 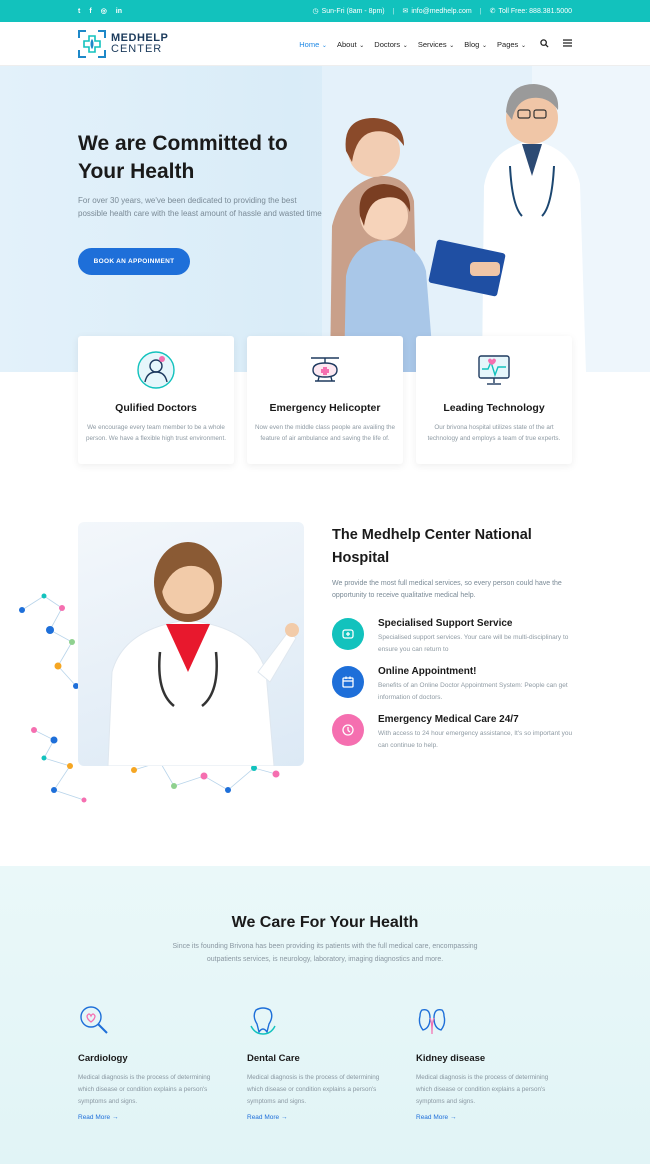 What do you see at coordinates (535, 11) in the screenshot?
I see `phone-text: Toll Free: 888.381.5000` at bounding box center [535, 11].